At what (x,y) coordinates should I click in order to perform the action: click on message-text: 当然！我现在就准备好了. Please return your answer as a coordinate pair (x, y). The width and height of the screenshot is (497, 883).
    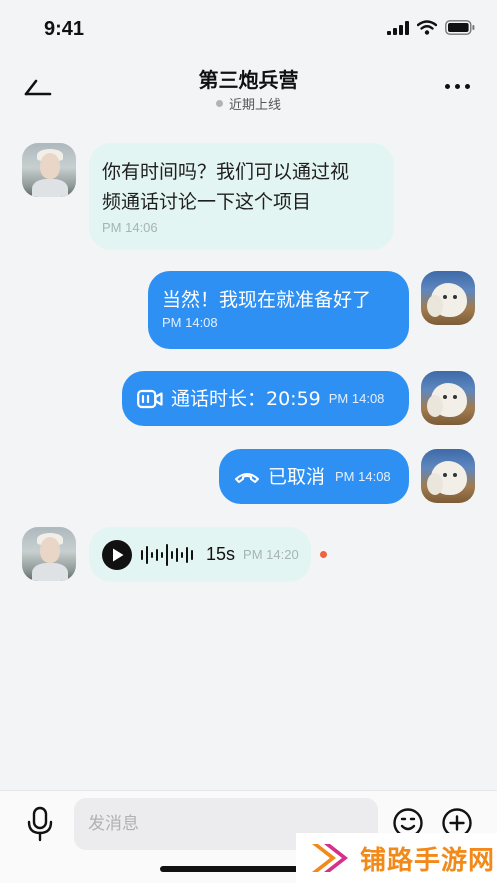
    Looking at the image, I should click on (267, 300).